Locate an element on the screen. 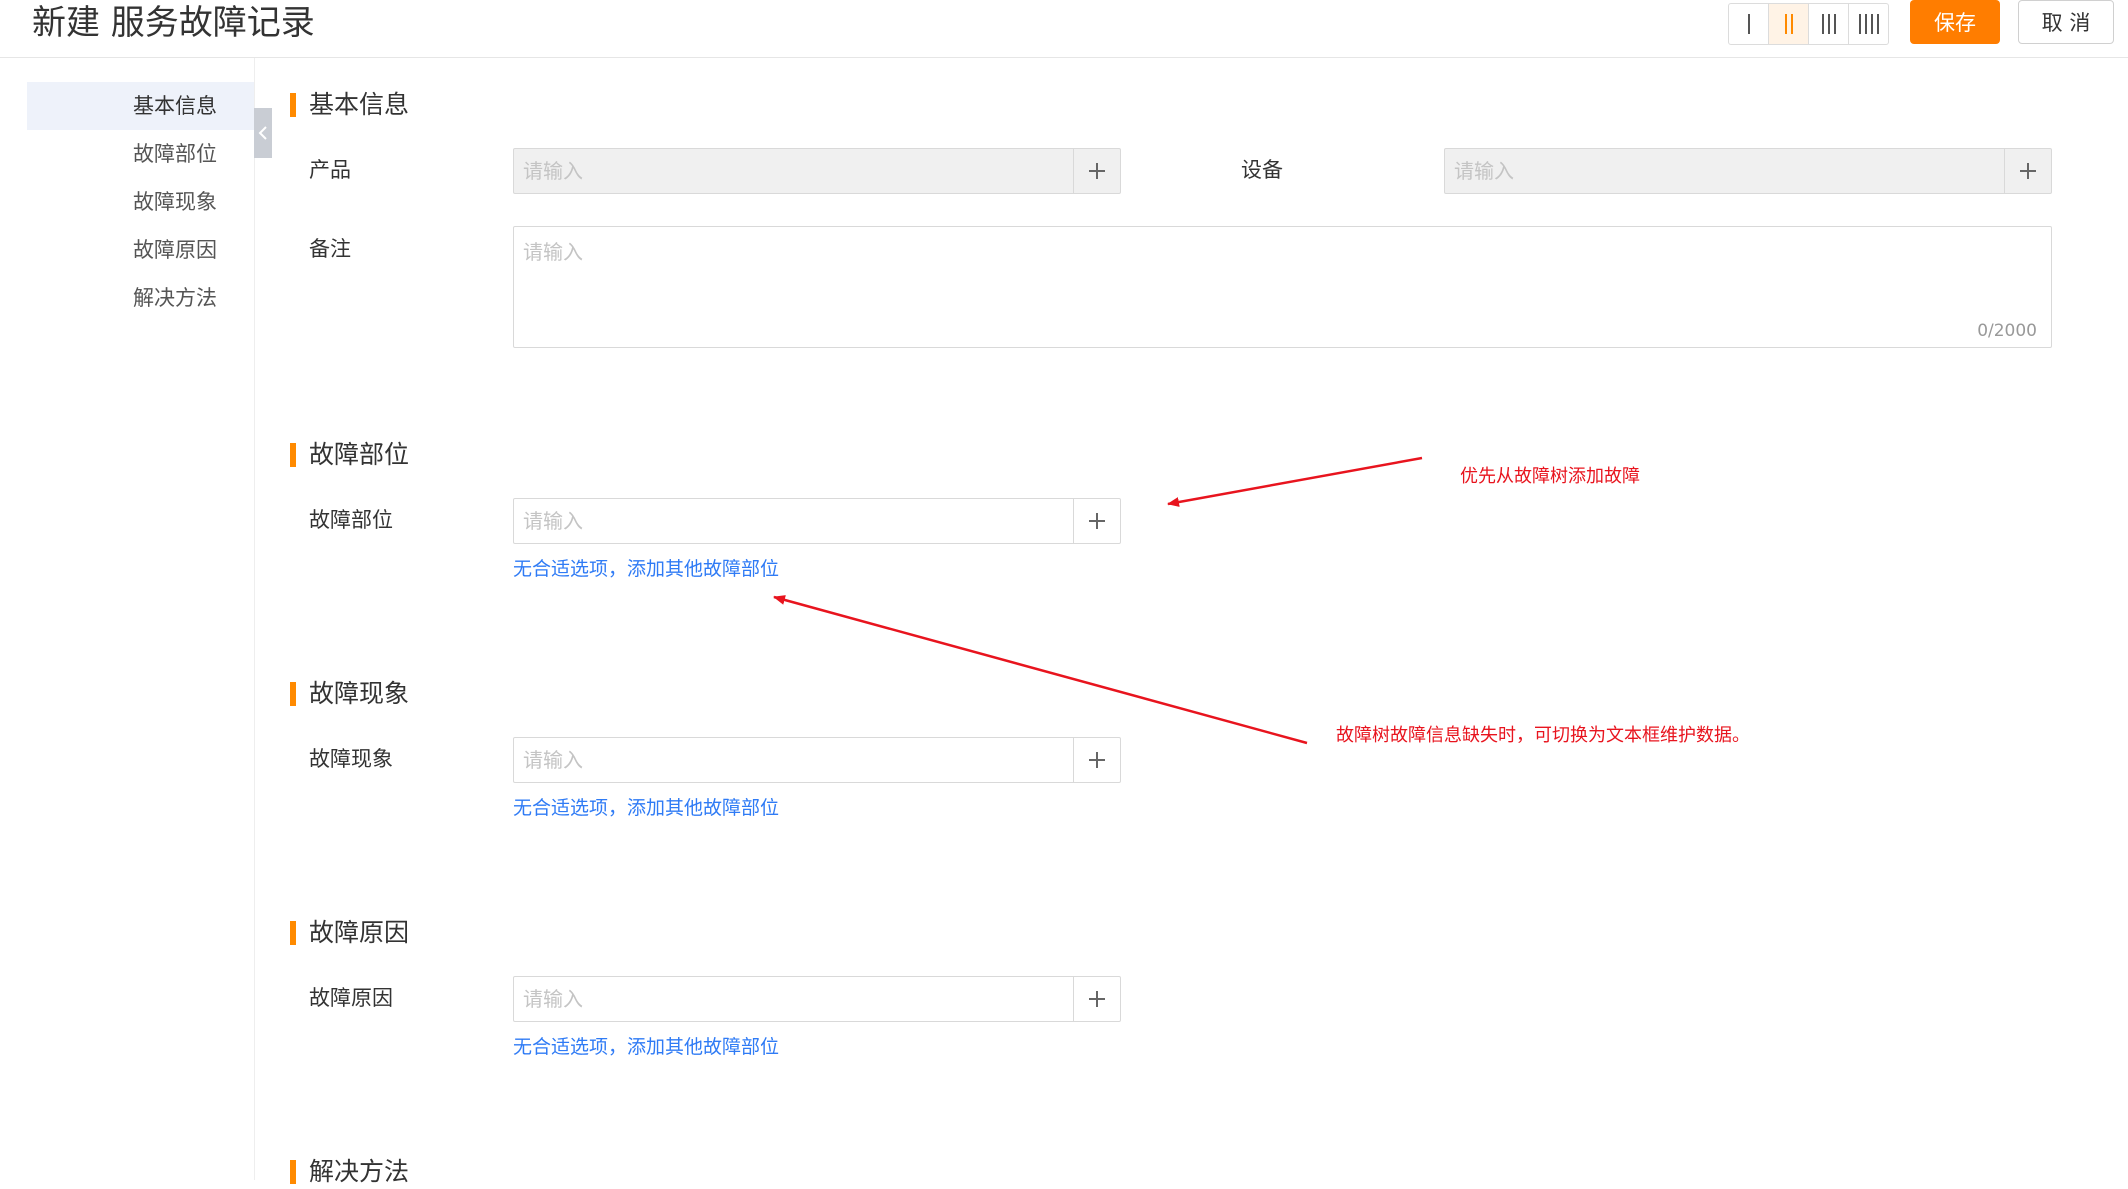 The width and height of the screenshot is (2128, 1189). fault-part-add-button is located at coordinates (1096, 521).